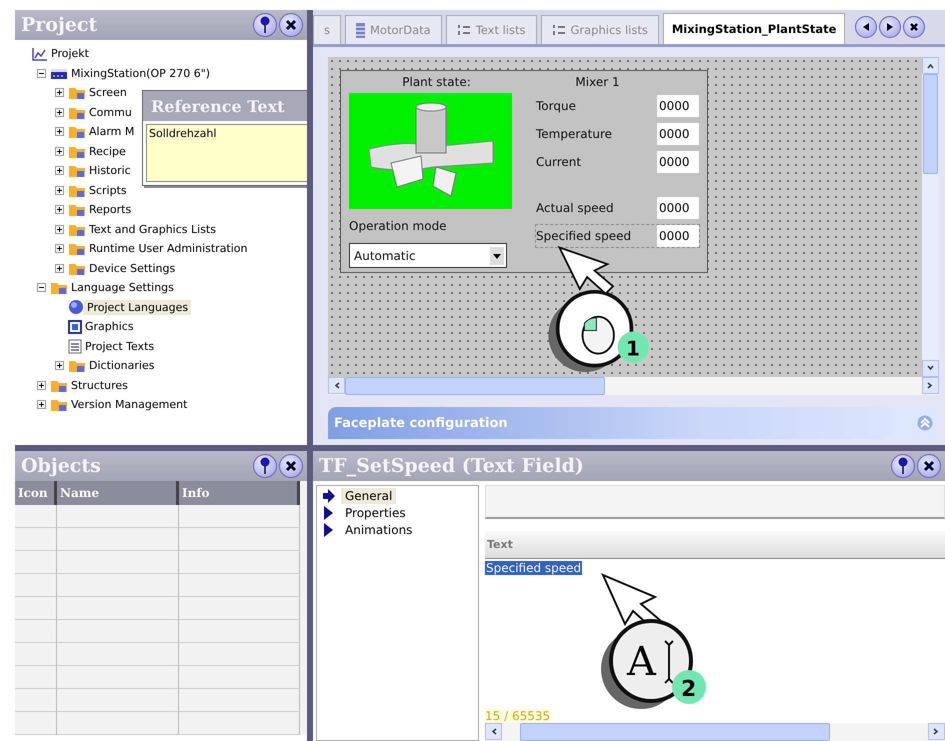 Image resolution: width=945 pixels, height=741 pixels. I want to click on vertical-scrollbar, so click(930, 217).